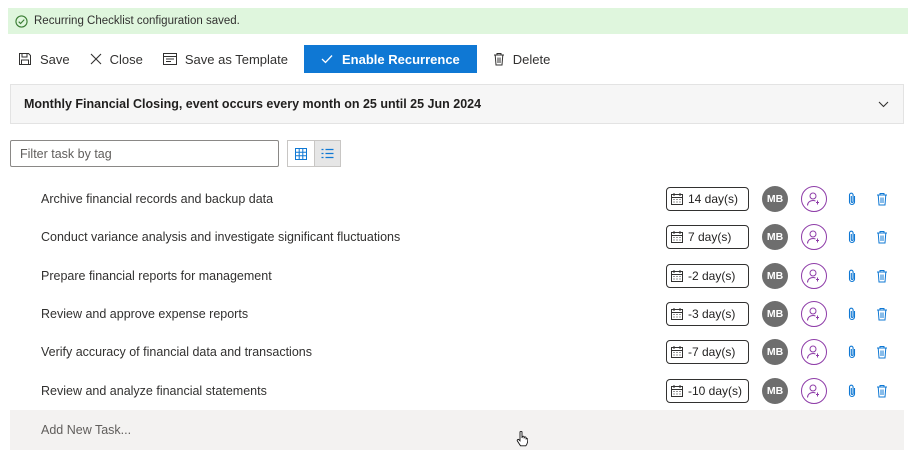 This screenshot has width=908, height=458. I want to click on check-circle-icon, so click(21, 21).